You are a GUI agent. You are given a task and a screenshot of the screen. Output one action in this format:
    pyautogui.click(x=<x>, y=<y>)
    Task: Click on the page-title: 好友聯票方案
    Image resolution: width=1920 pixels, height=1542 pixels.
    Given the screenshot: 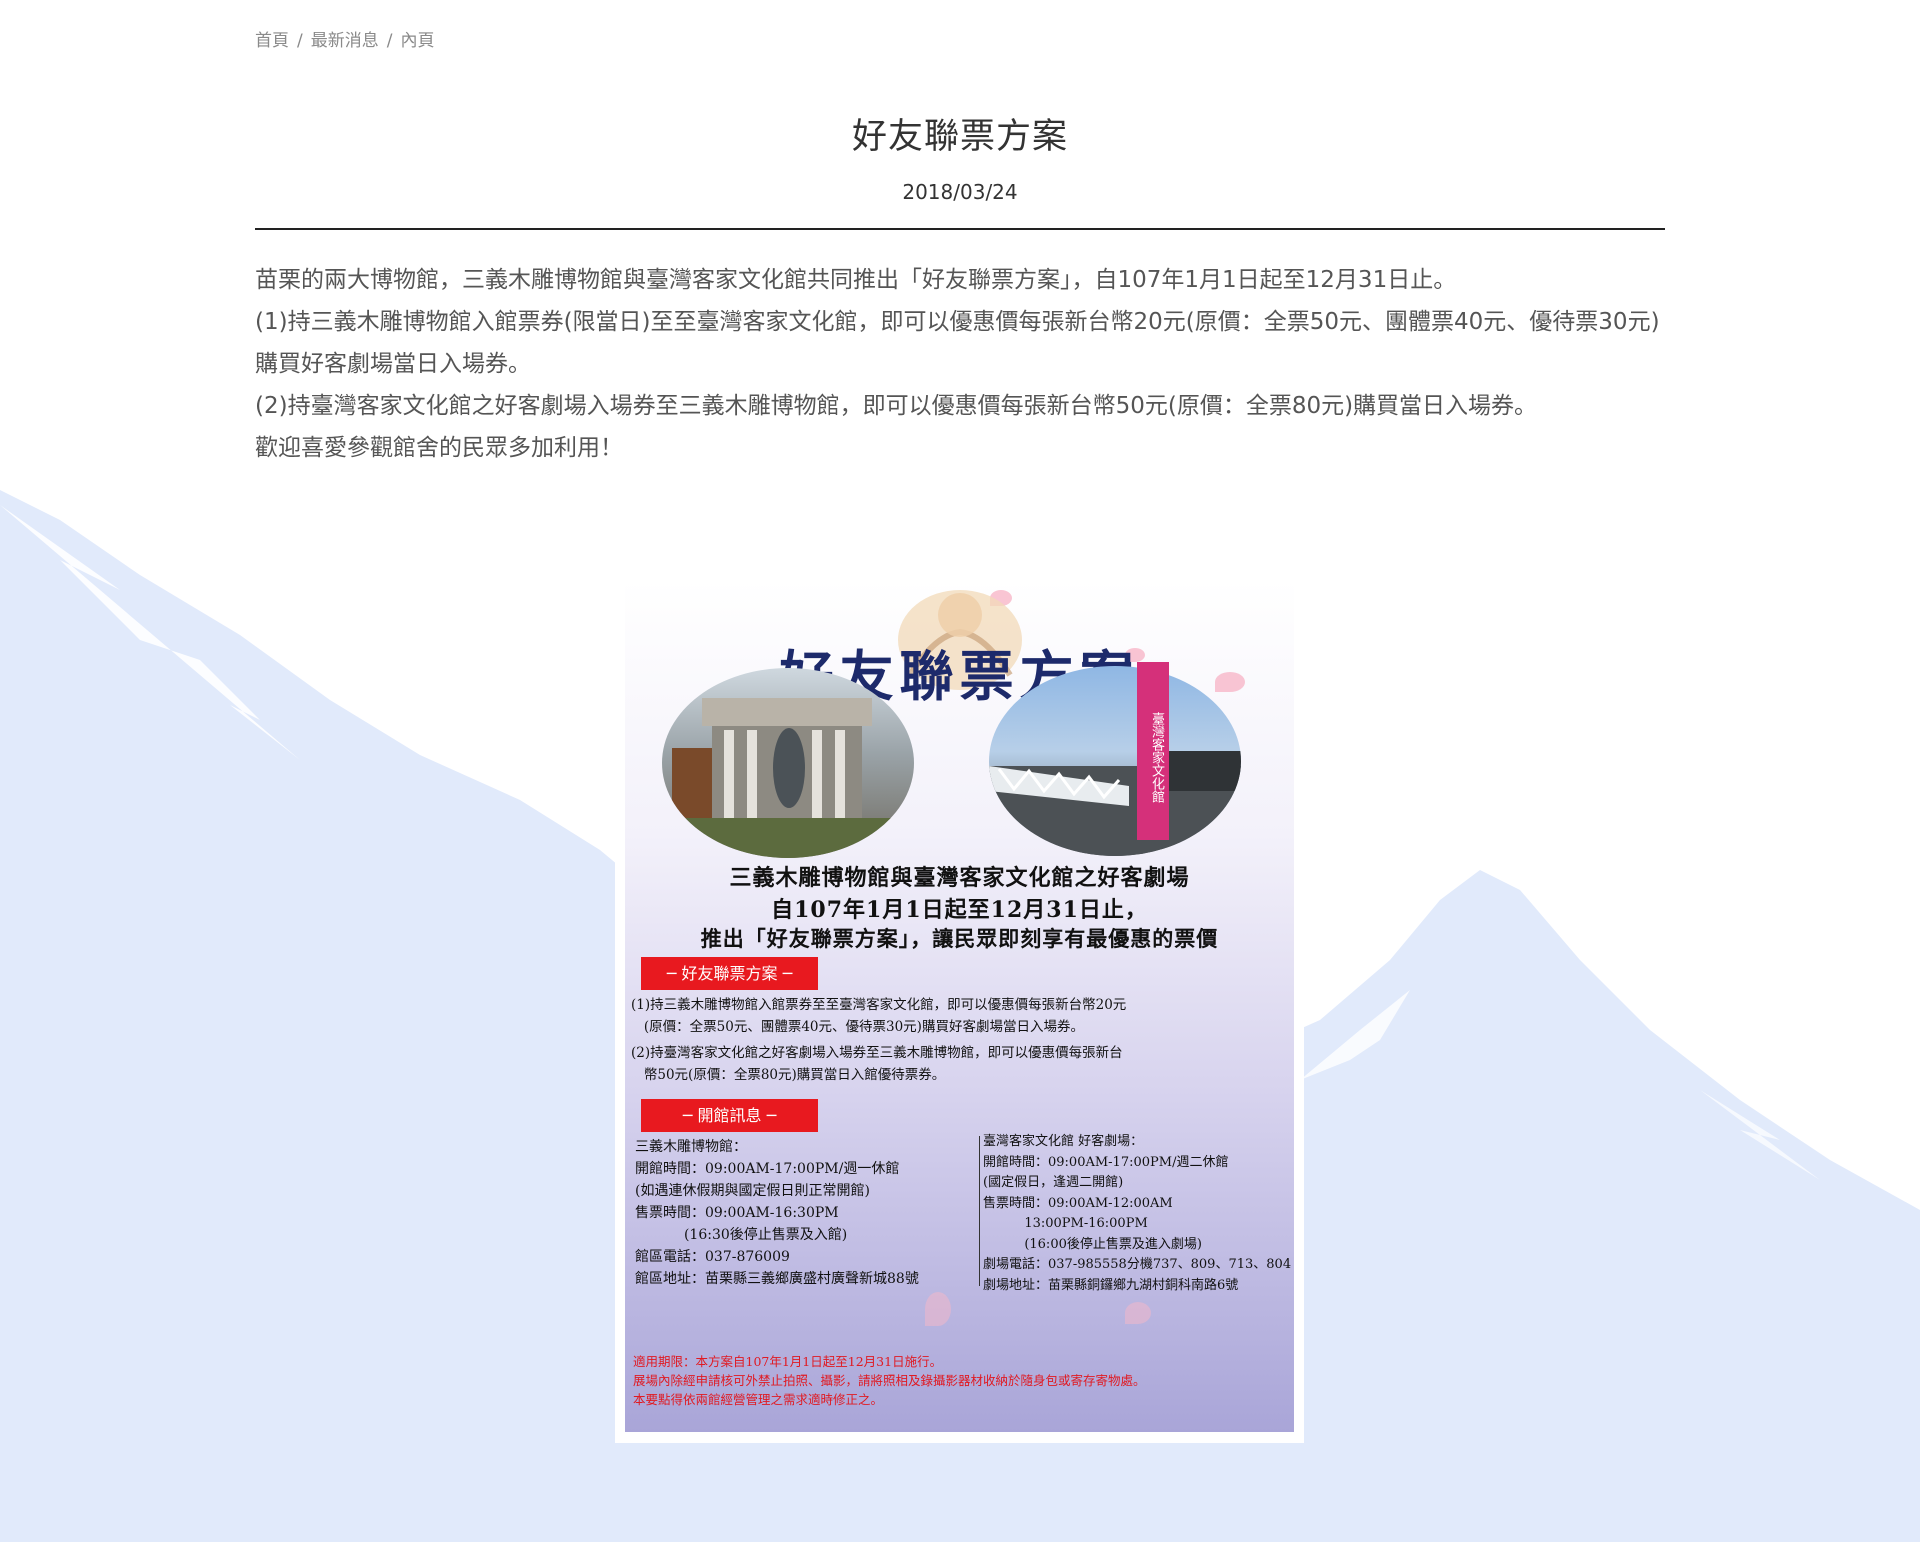 What is the action you would take?
    pyautogui.click(x=959, y=137)
    